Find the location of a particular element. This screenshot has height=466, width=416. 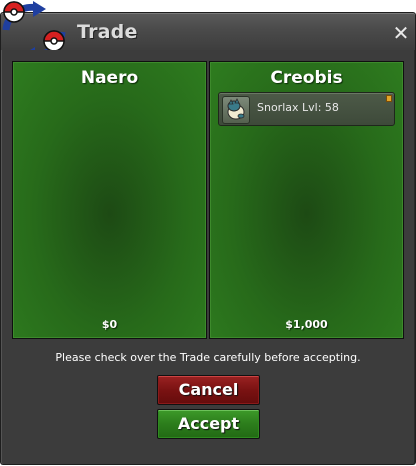

player-name: Naero is located at coordinates (109, 78).